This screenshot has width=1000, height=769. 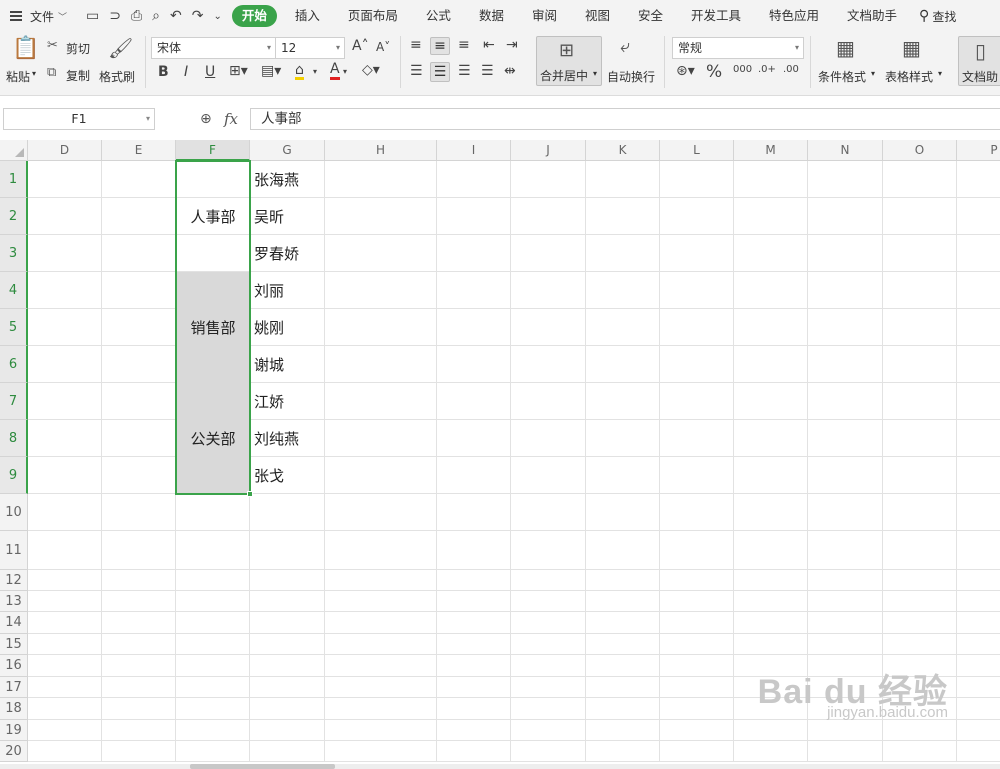 What do you see at coordinates (287, 327) in the screenshot?
I see `cell-name: 姚刚` at bounding box center [287, 327].